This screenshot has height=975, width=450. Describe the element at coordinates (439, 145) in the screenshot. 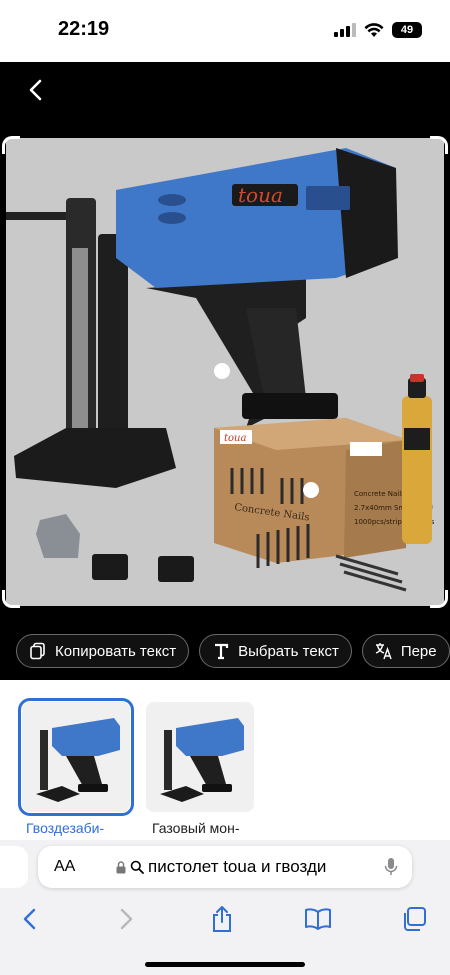

I see `crop-corner-top-right` at that location.